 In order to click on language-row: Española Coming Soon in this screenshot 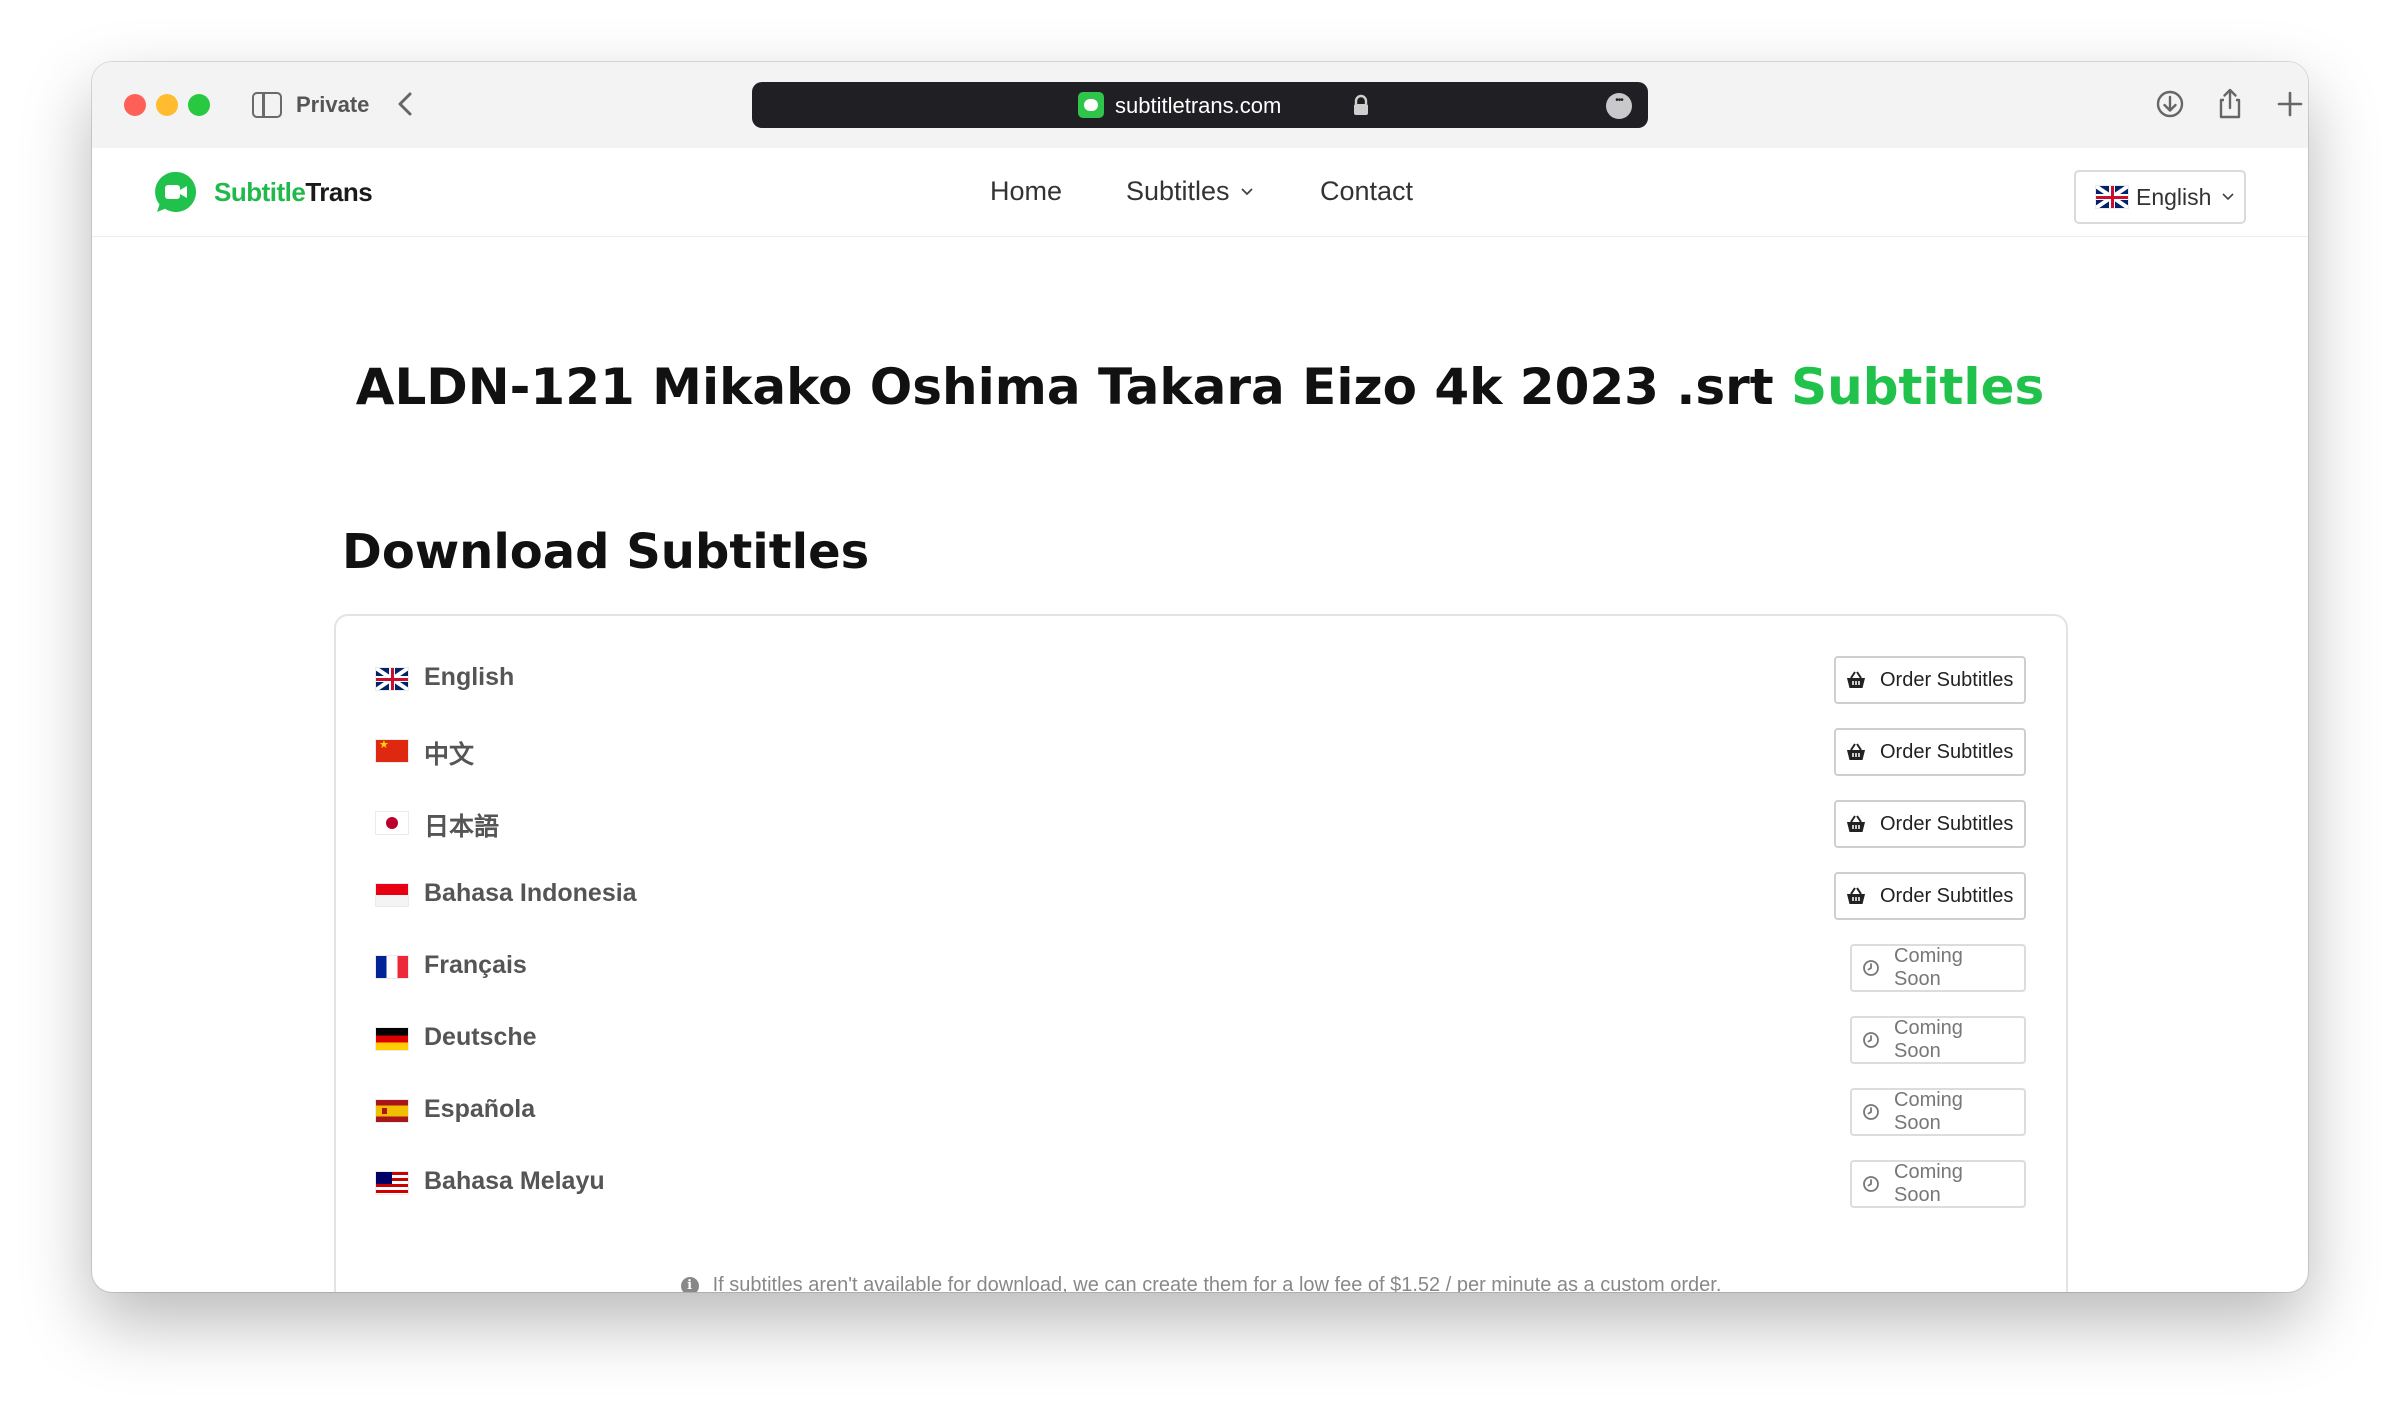, I will do `click(1201, 1112)`.